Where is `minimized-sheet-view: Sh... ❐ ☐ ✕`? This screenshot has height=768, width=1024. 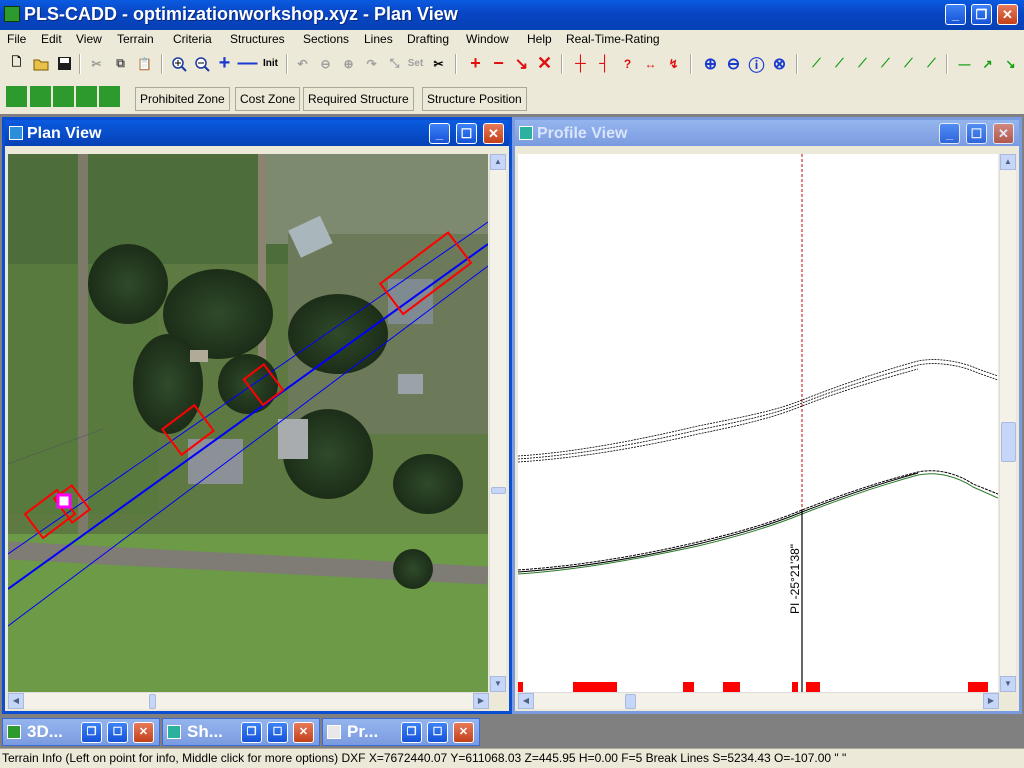 minimized-sheet-view: Sh... ❐ ☐ ✕ is located at coordinates (241, 732).